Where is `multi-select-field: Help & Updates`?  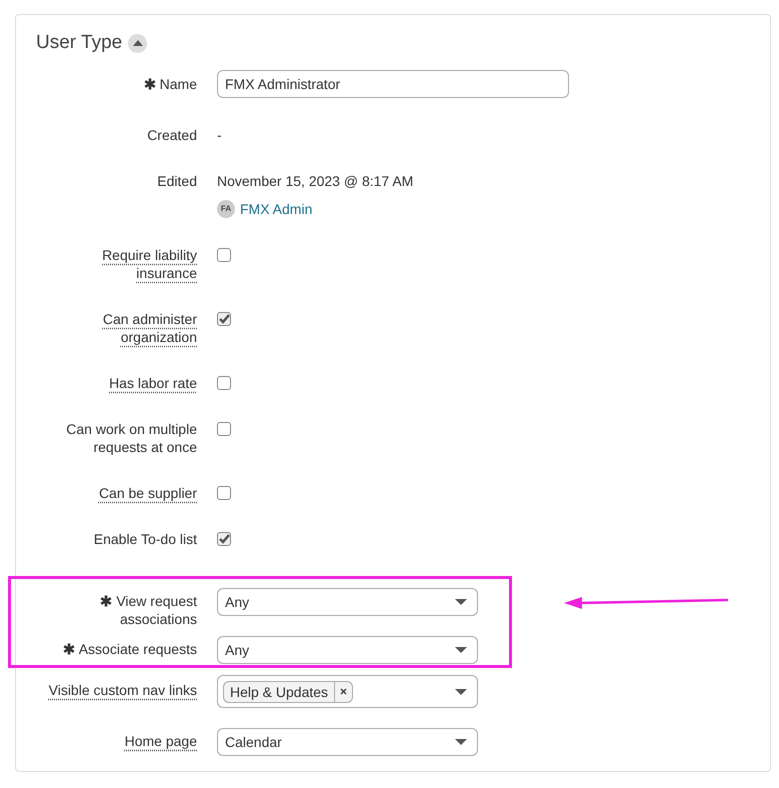
multi-select-field: Help & Updates is located at coordinates (347, 691).